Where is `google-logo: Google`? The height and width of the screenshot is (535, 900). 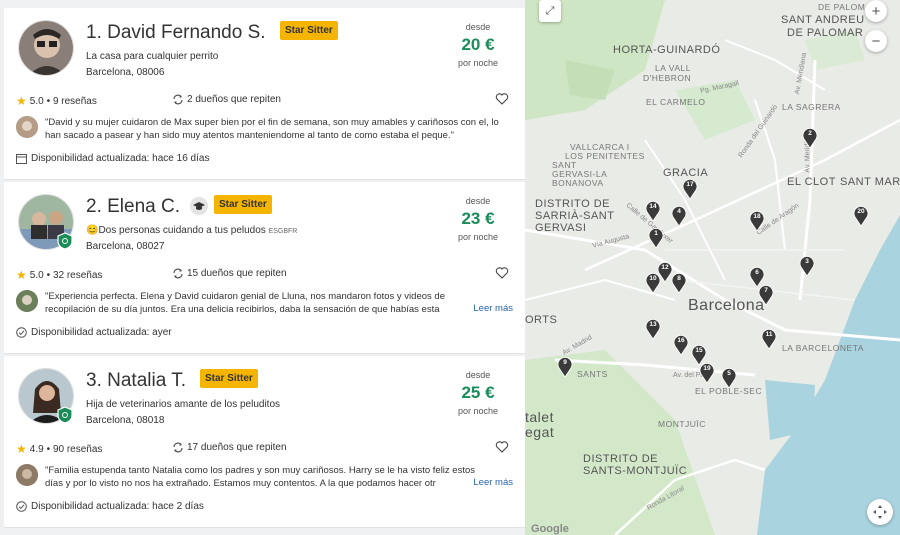
google-logo: Google is located at coordinates (550, 529).